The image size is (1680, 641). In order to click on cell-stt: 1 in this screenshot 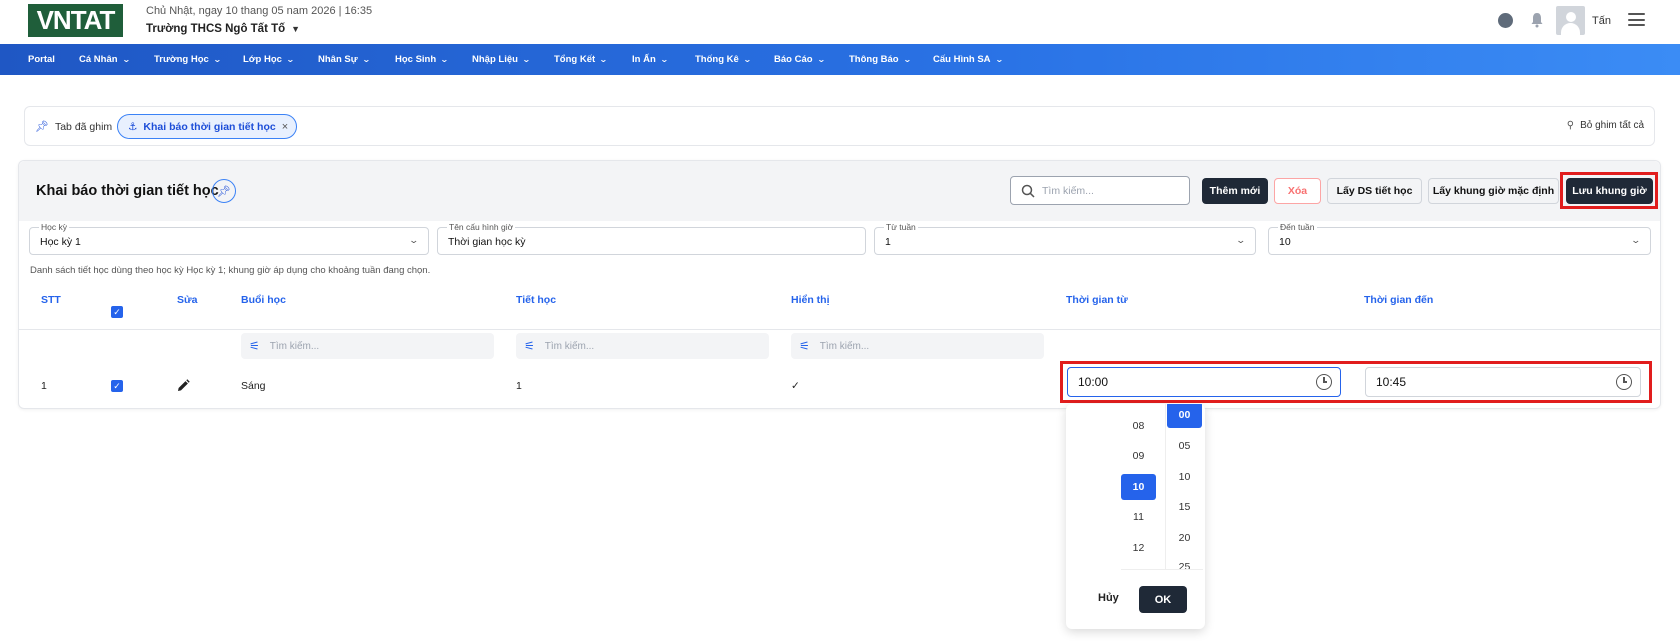, I will do `click(44, 386)`.